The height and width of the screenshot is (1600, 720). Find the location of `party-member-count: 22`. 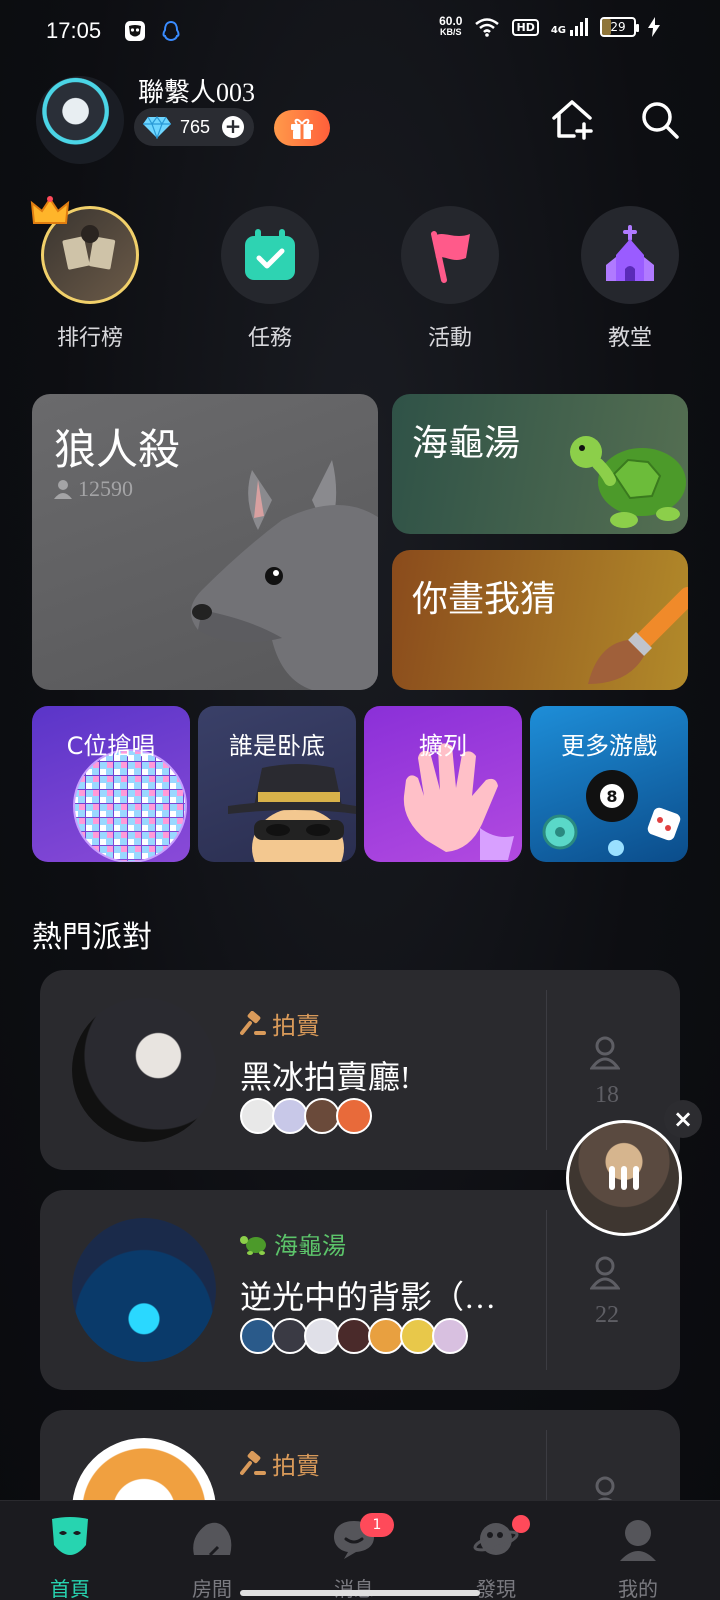

party-member-count: 22 is located at coordinates (607, 1315).